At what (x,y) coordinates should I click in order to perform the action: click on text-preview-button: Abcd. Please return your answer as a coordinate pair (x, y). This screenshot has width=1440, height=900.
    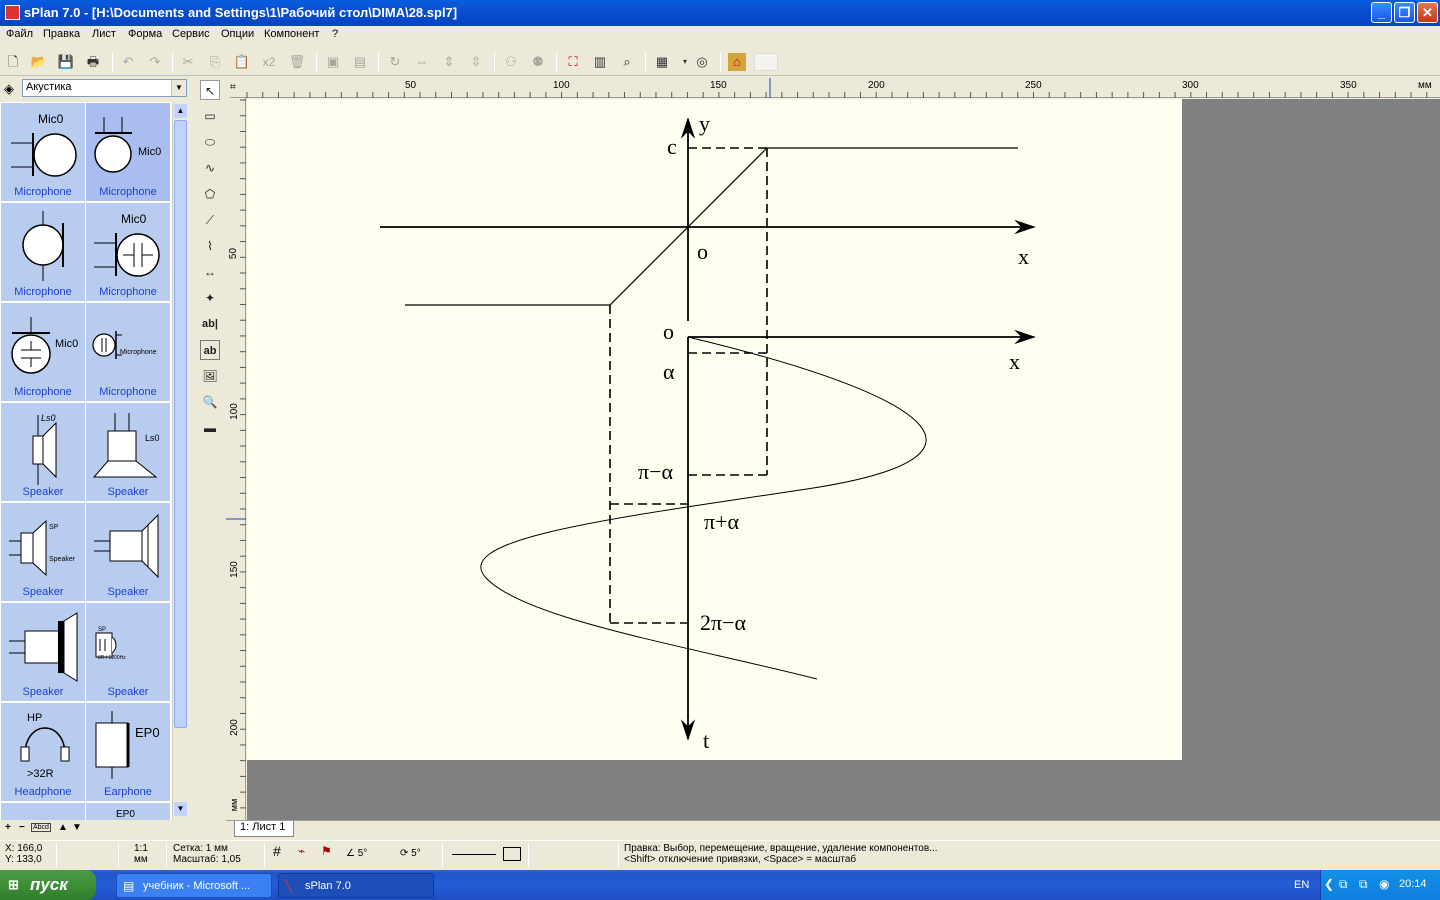
    Looking at the image, I should click on (41, 827).